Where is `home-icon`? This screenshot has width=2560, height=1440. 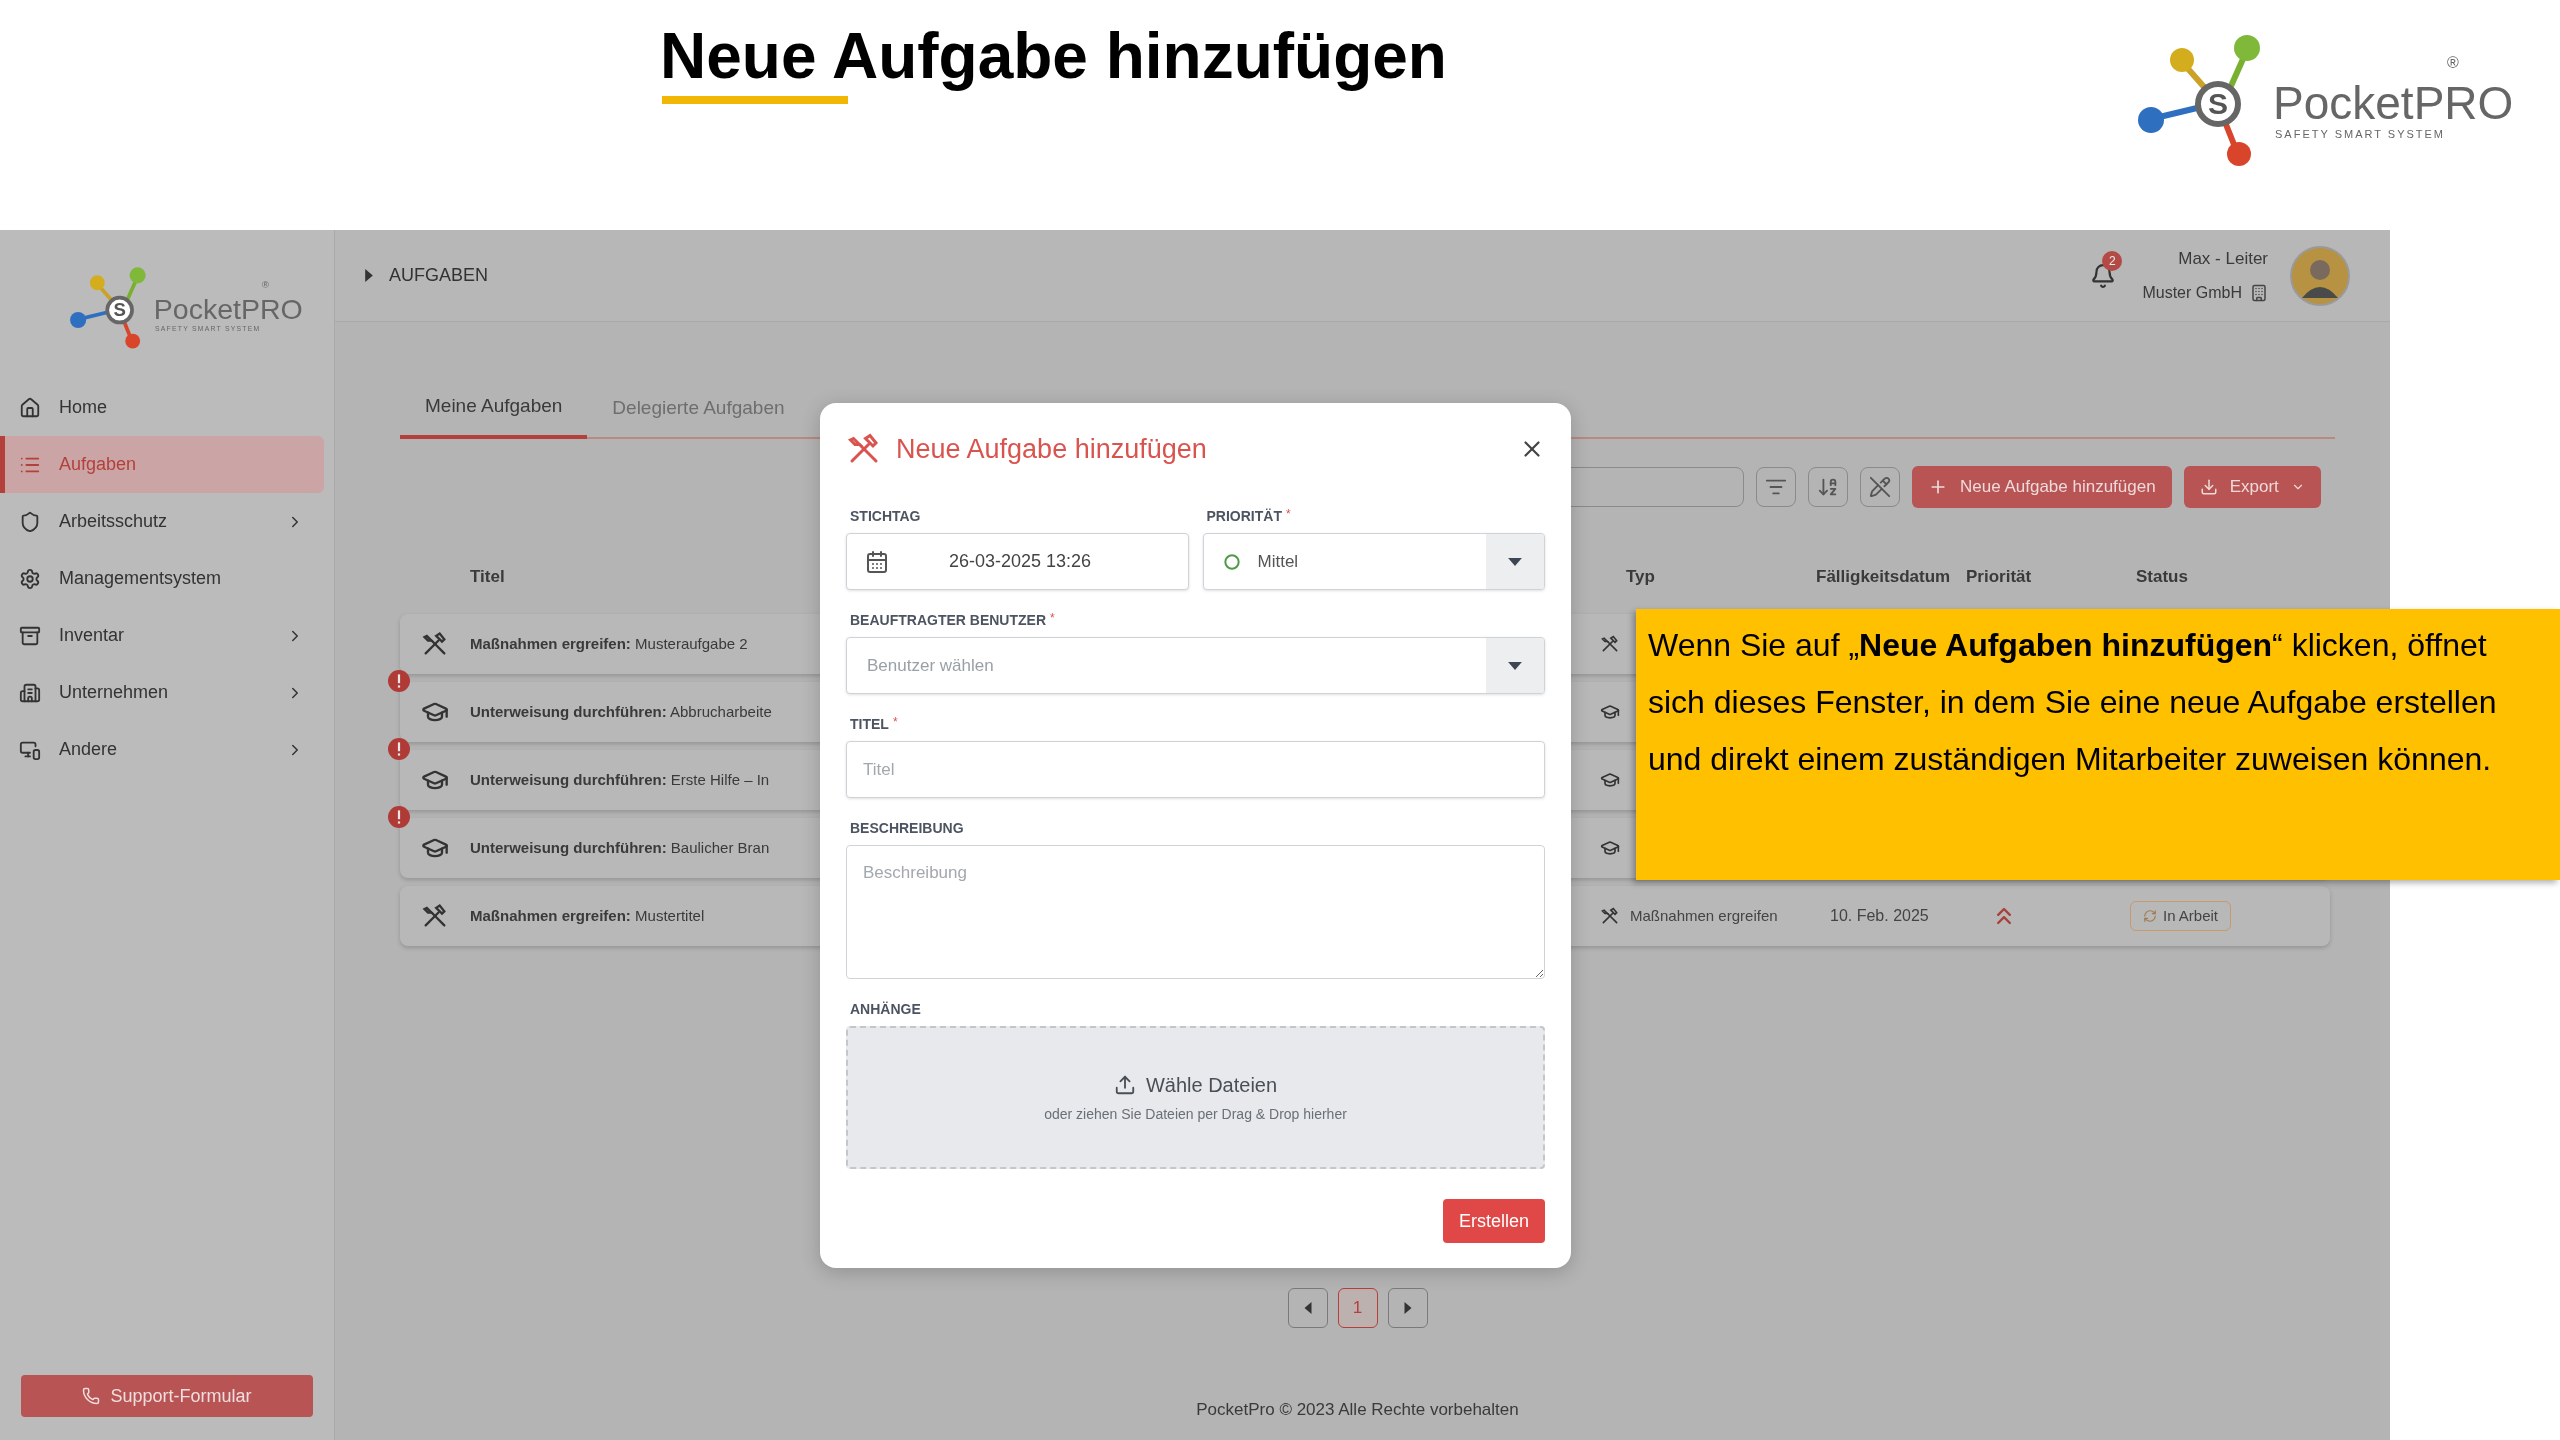
home-icon is located at coordinates (30, 407).